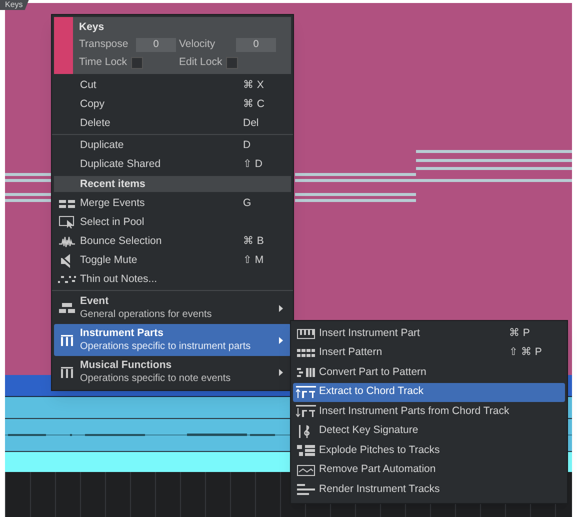 The height and width of the screenshot is (517, 577). What do you see at coordinates (172, 145) in the screenshot?
I see `menu-item: Duplicate D` at bounding box center [172, 145].